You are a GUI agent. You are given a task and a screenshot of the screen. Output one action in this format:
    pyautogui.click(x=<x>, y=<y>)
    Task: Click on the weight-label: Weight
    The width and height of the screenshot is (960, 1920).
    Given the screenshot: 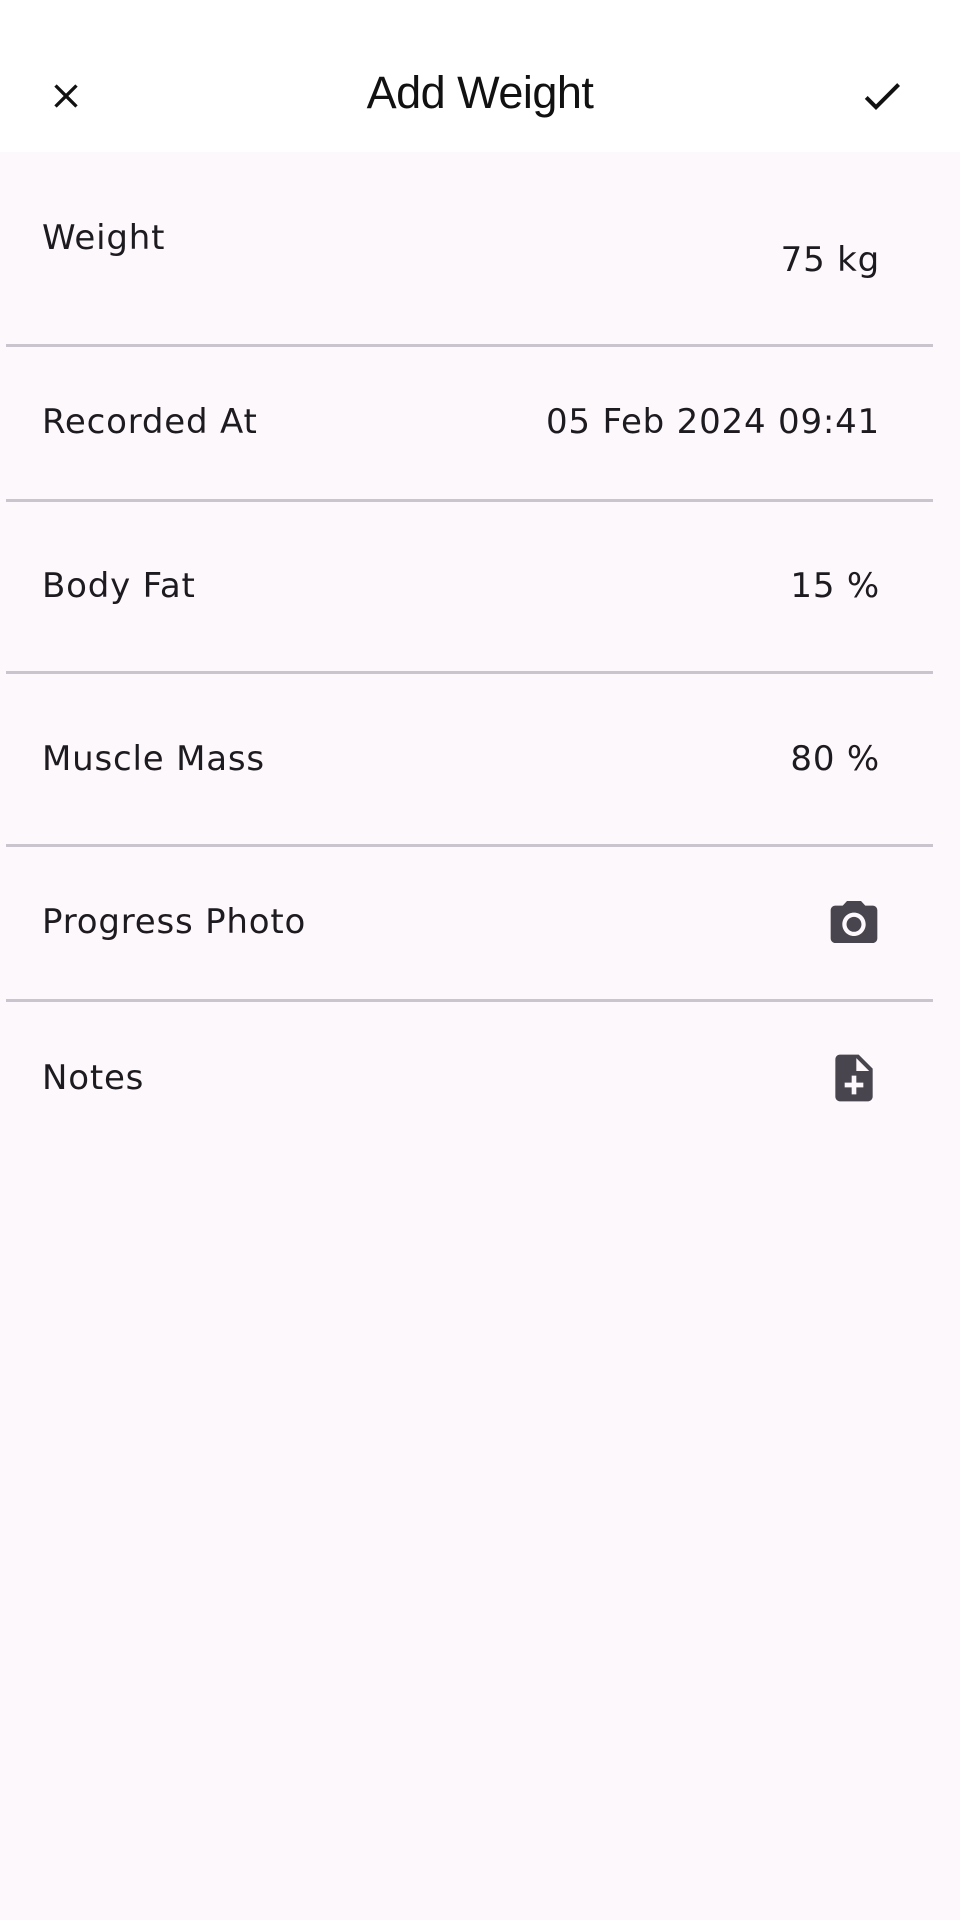 What is the action you would take?
    pyautogui.click(x=104, y=238)
    